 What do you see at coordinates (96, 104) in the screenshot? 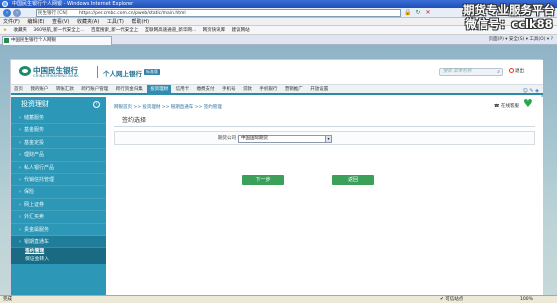
I see `collapse-icon: ‹` at bounding box center [96, 104].